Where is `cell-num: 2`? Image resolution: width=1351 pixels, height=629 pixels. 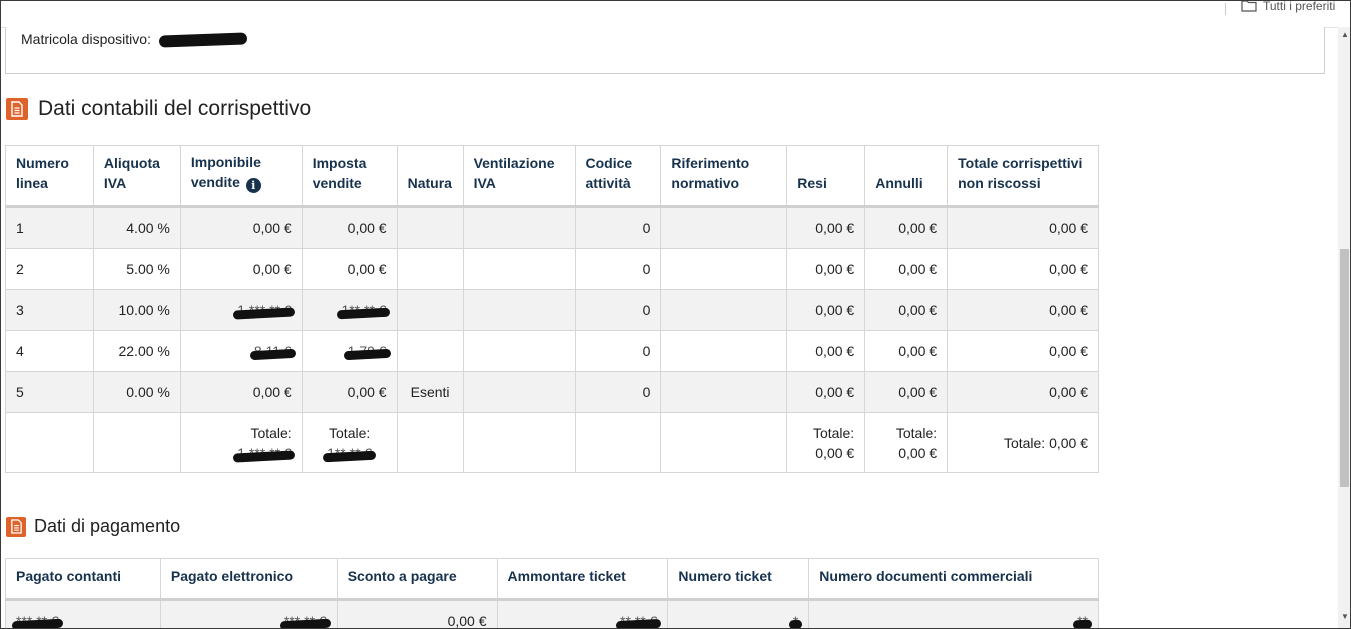 cell-num: 2 is located at coordinates (49, 269).